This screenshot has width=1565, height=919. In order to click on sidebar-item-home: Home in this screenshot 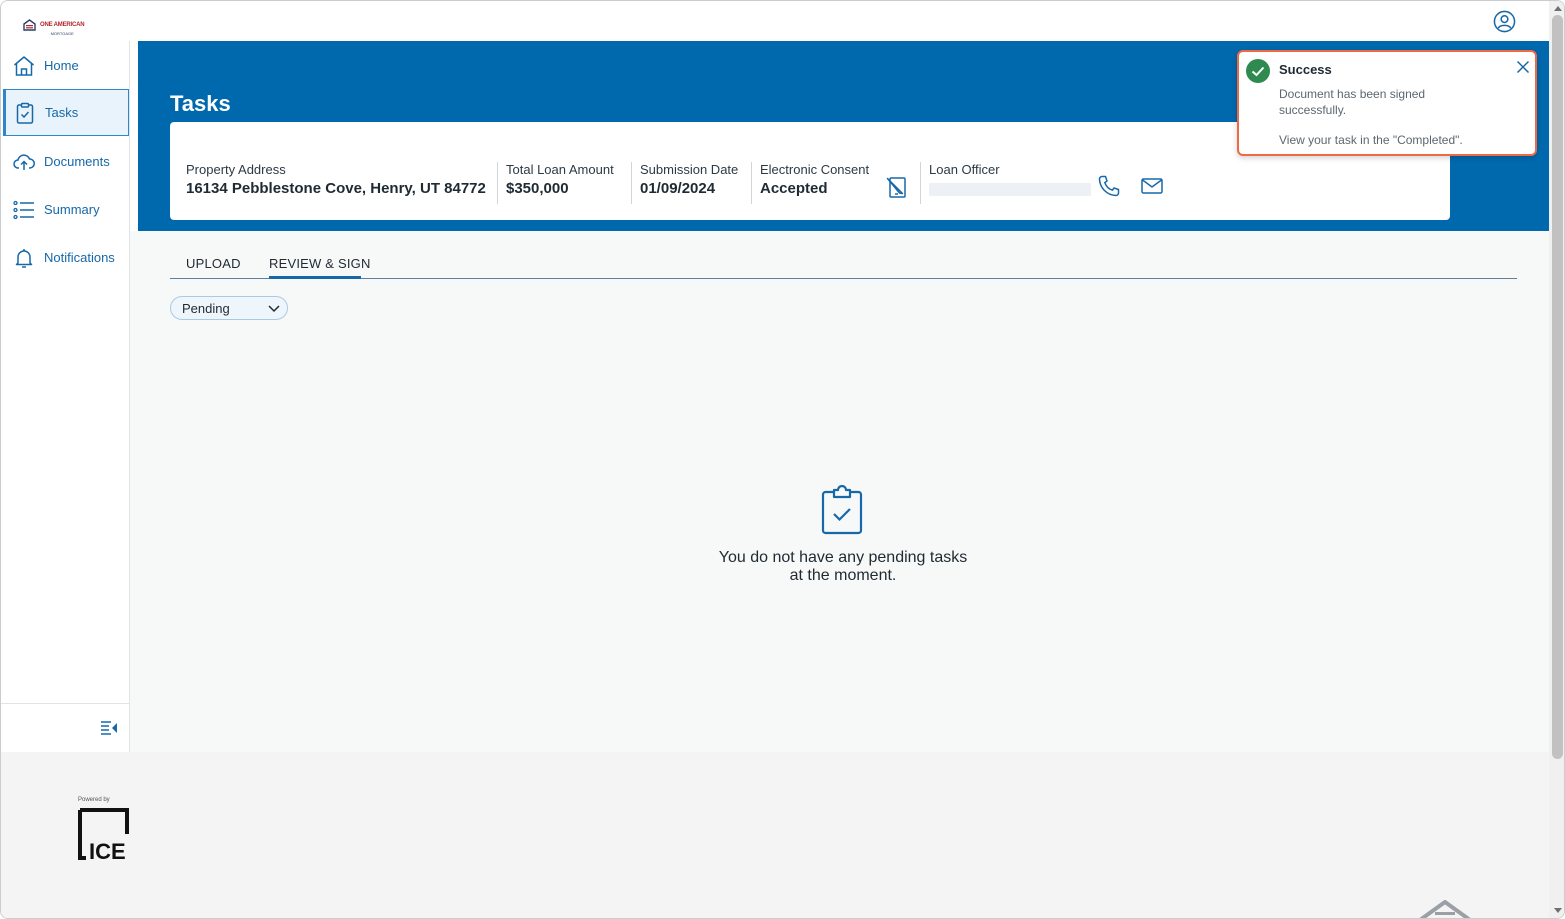, I will do `click(66, 65)`.